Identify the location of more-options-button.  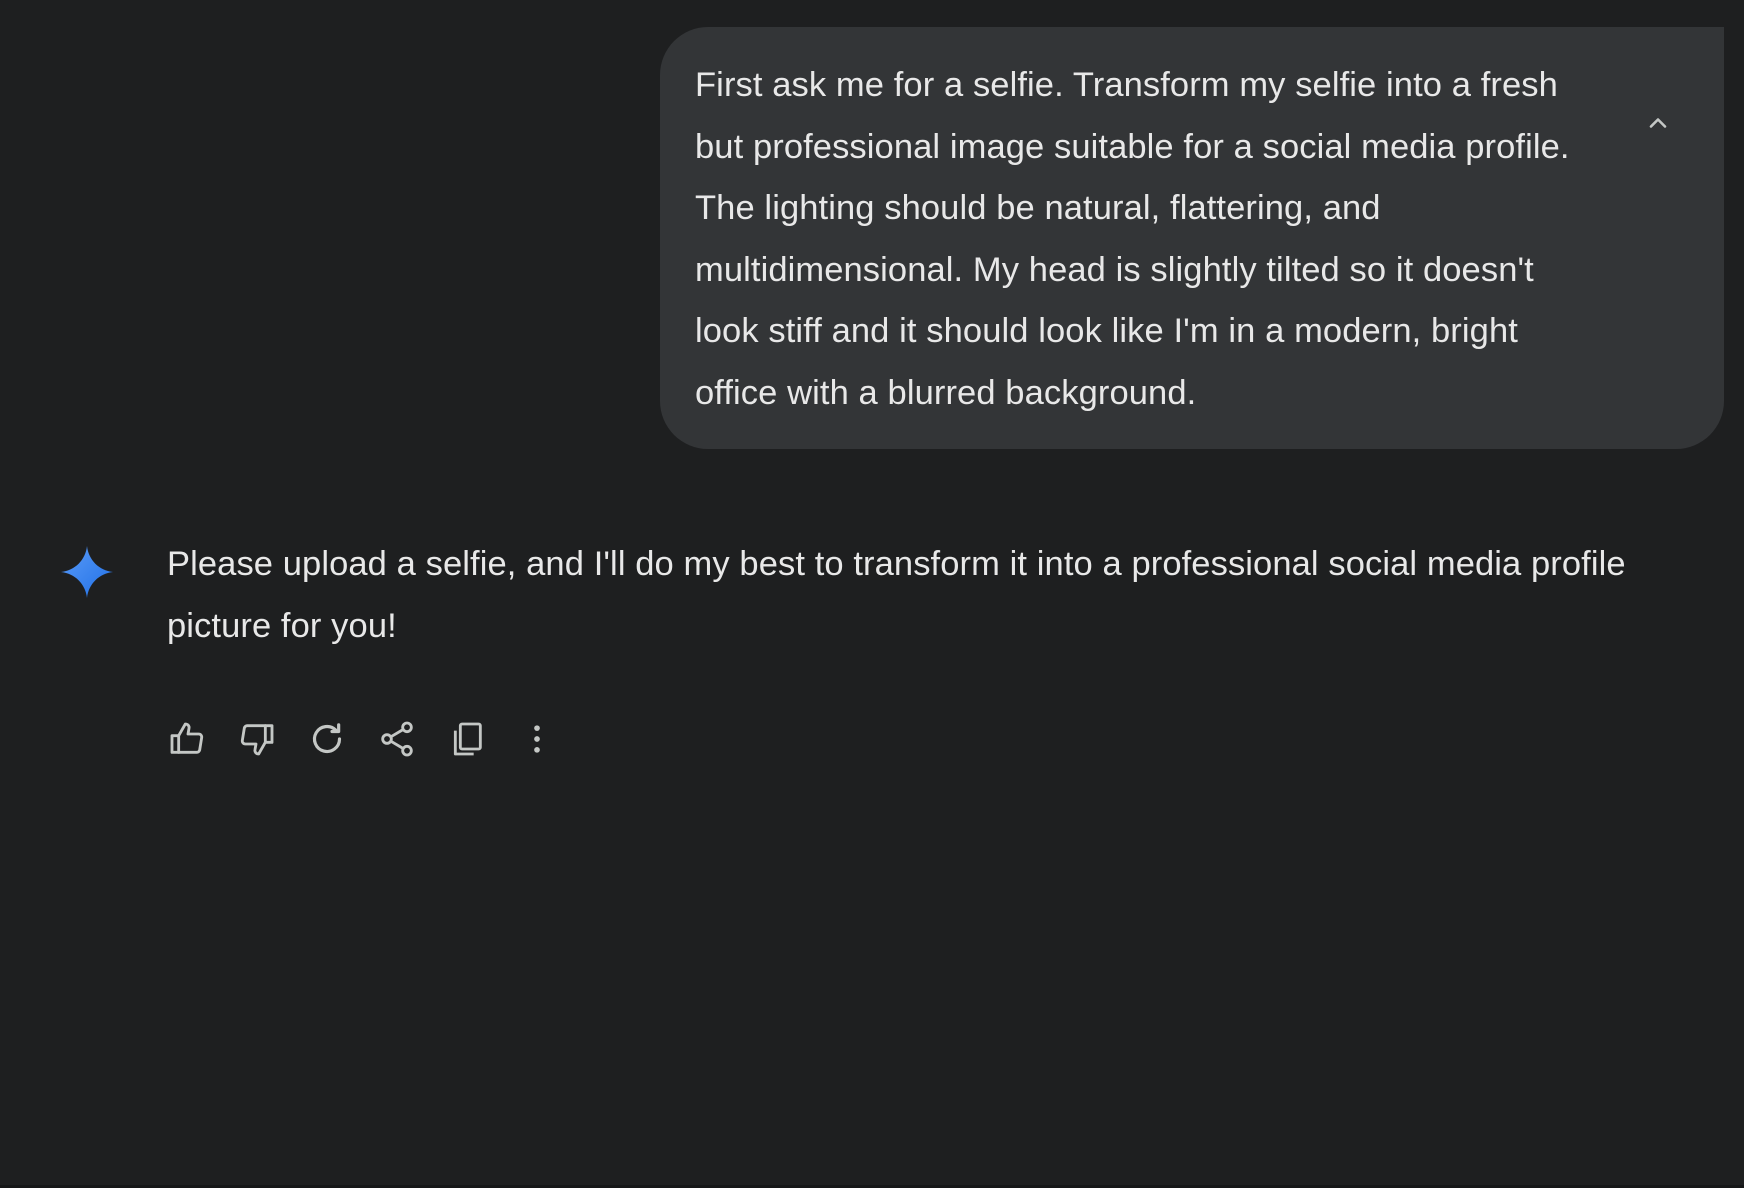
(537, 739).